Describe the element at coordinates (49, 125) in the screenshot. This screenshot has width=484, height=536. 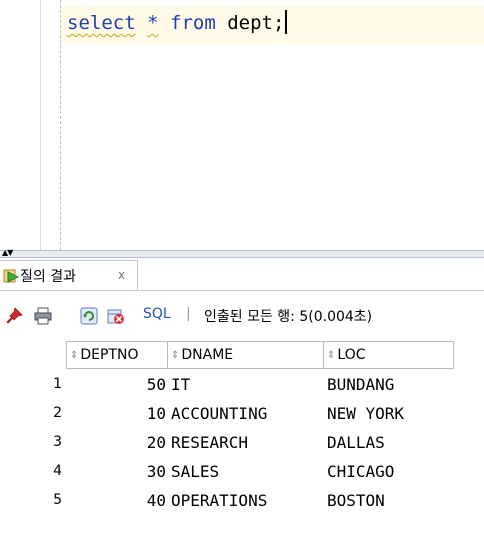
I see `fold-gutter` at that location.